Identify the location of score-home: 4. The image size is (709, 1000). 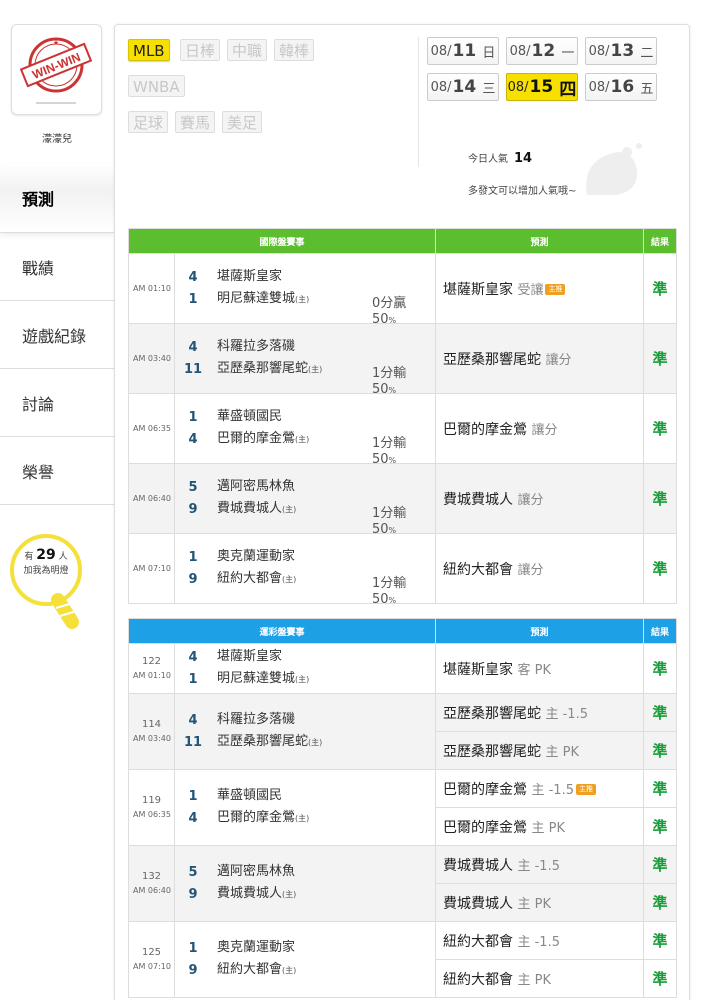
(193, 818).